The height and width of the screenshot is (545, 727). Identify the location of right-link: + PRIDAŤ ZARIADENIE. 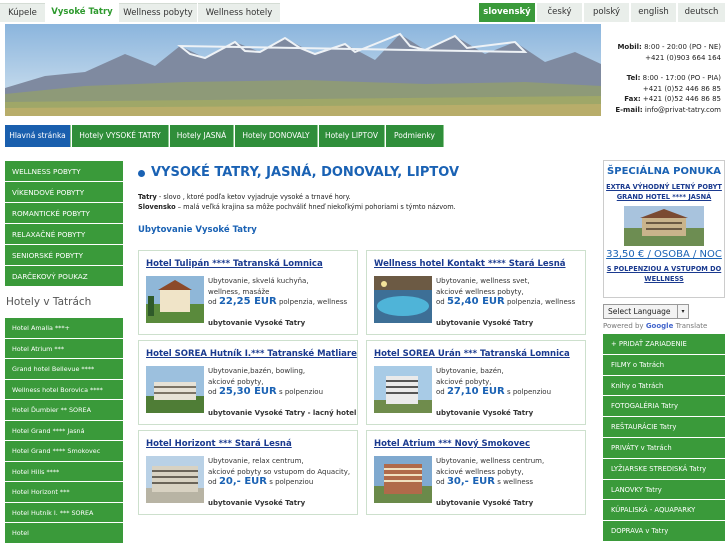
(664, 344).